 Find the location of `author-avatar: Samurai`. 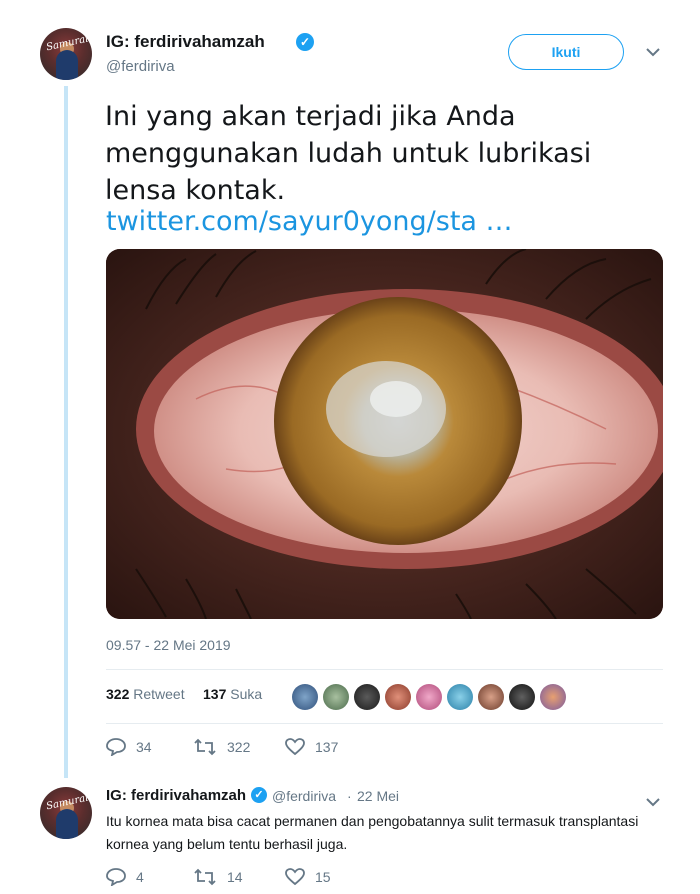

author-avatar: Samurai is located at coordinates (66, 54).